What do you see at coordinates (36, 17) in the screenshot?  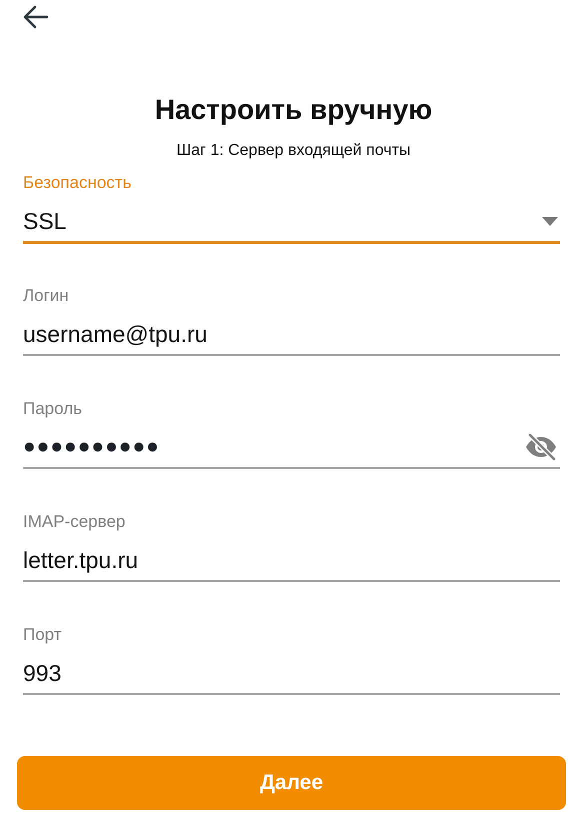 I see `back-arrow-icon` at bounding box center [36, 17].